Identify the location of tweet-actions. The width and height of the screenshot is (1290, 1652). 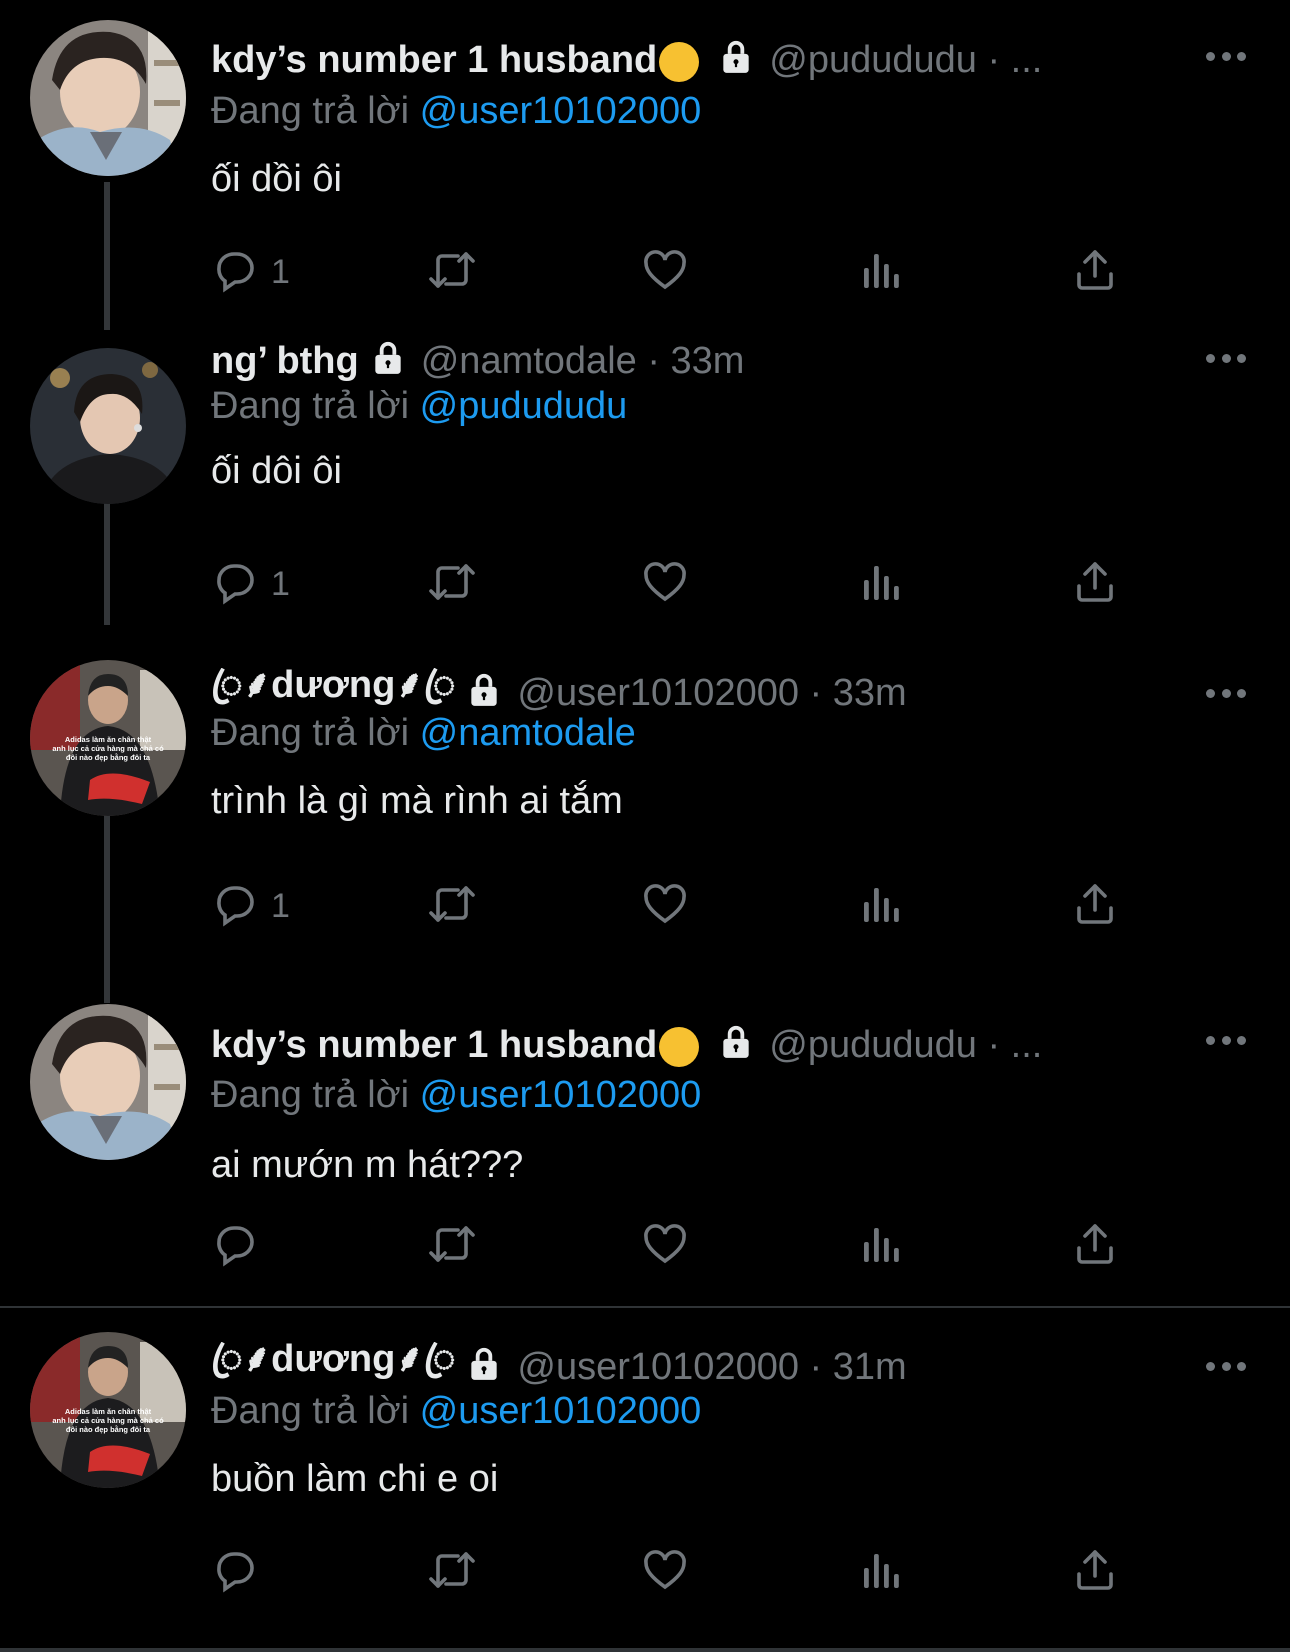
(671, 1246).